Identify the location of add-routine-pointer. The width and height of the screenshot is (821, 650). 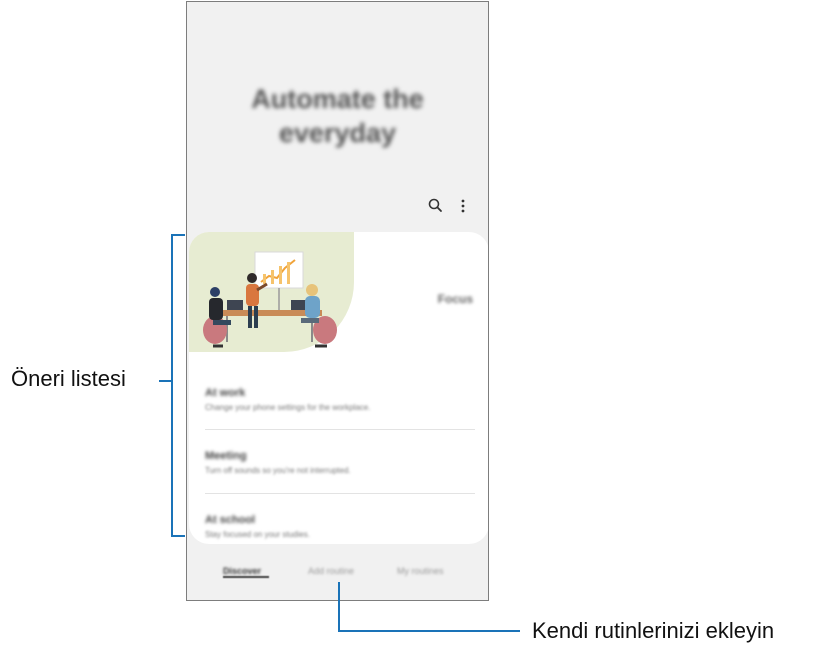
(429, 607).